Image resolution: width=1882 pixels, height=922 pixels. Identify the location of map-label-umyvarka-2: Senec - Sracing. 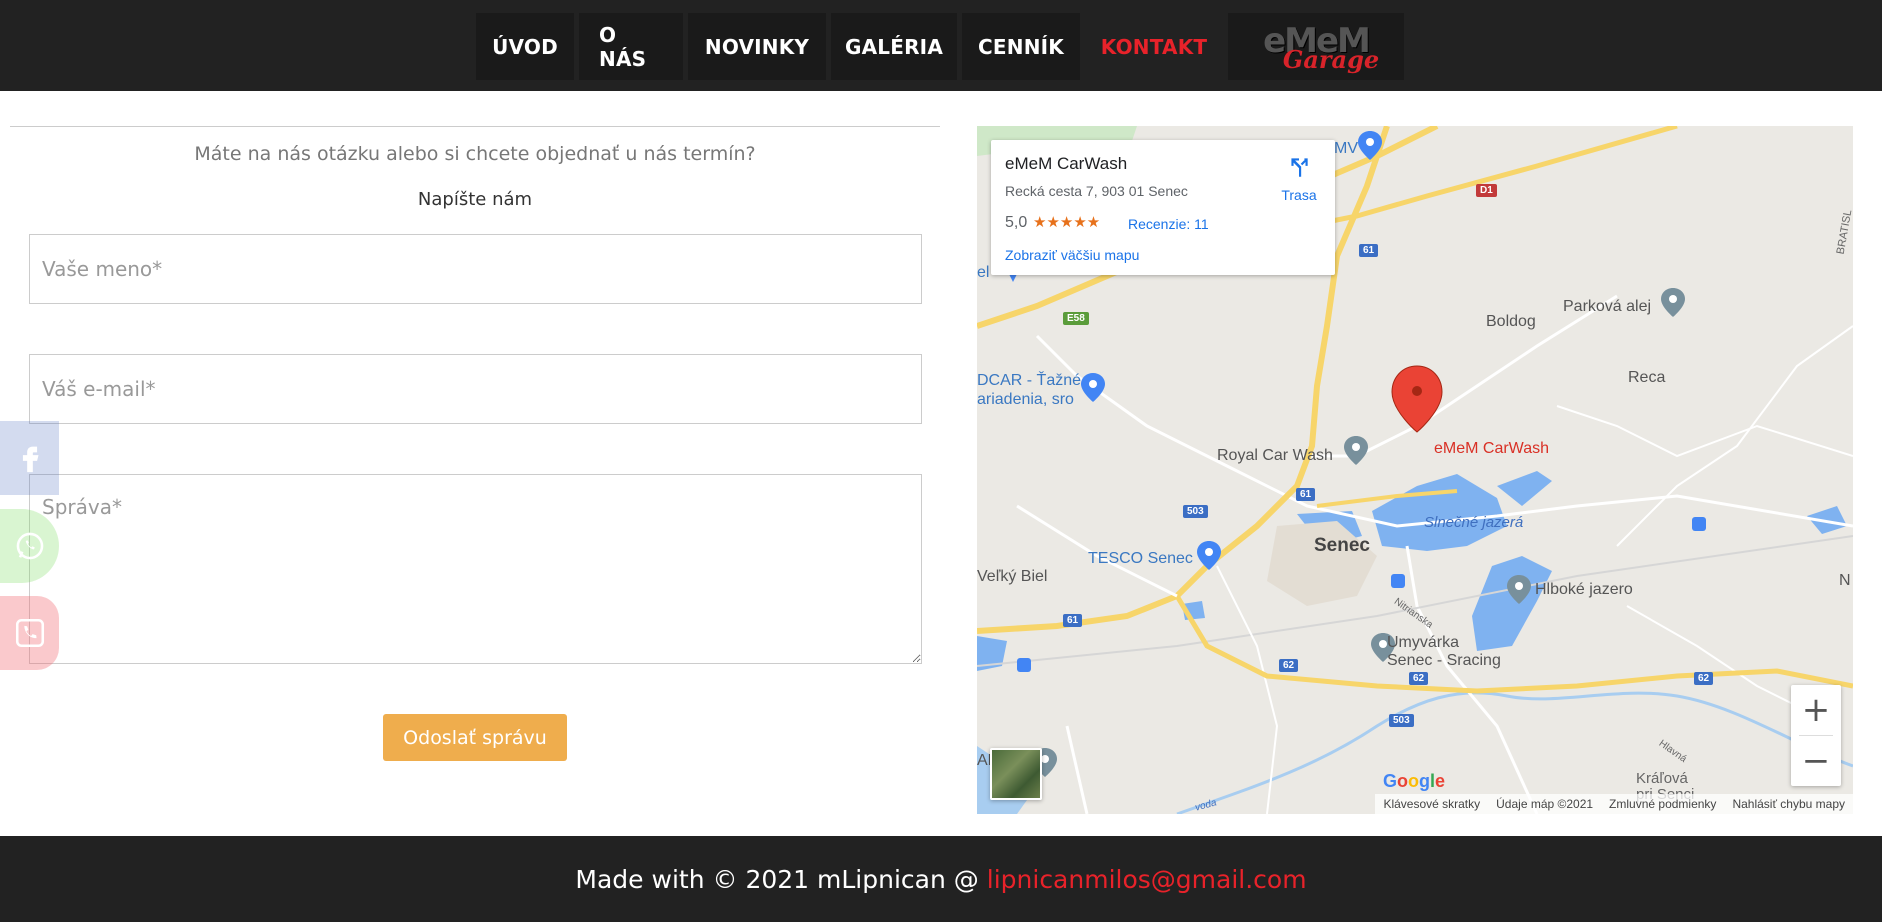
(1444, 661).